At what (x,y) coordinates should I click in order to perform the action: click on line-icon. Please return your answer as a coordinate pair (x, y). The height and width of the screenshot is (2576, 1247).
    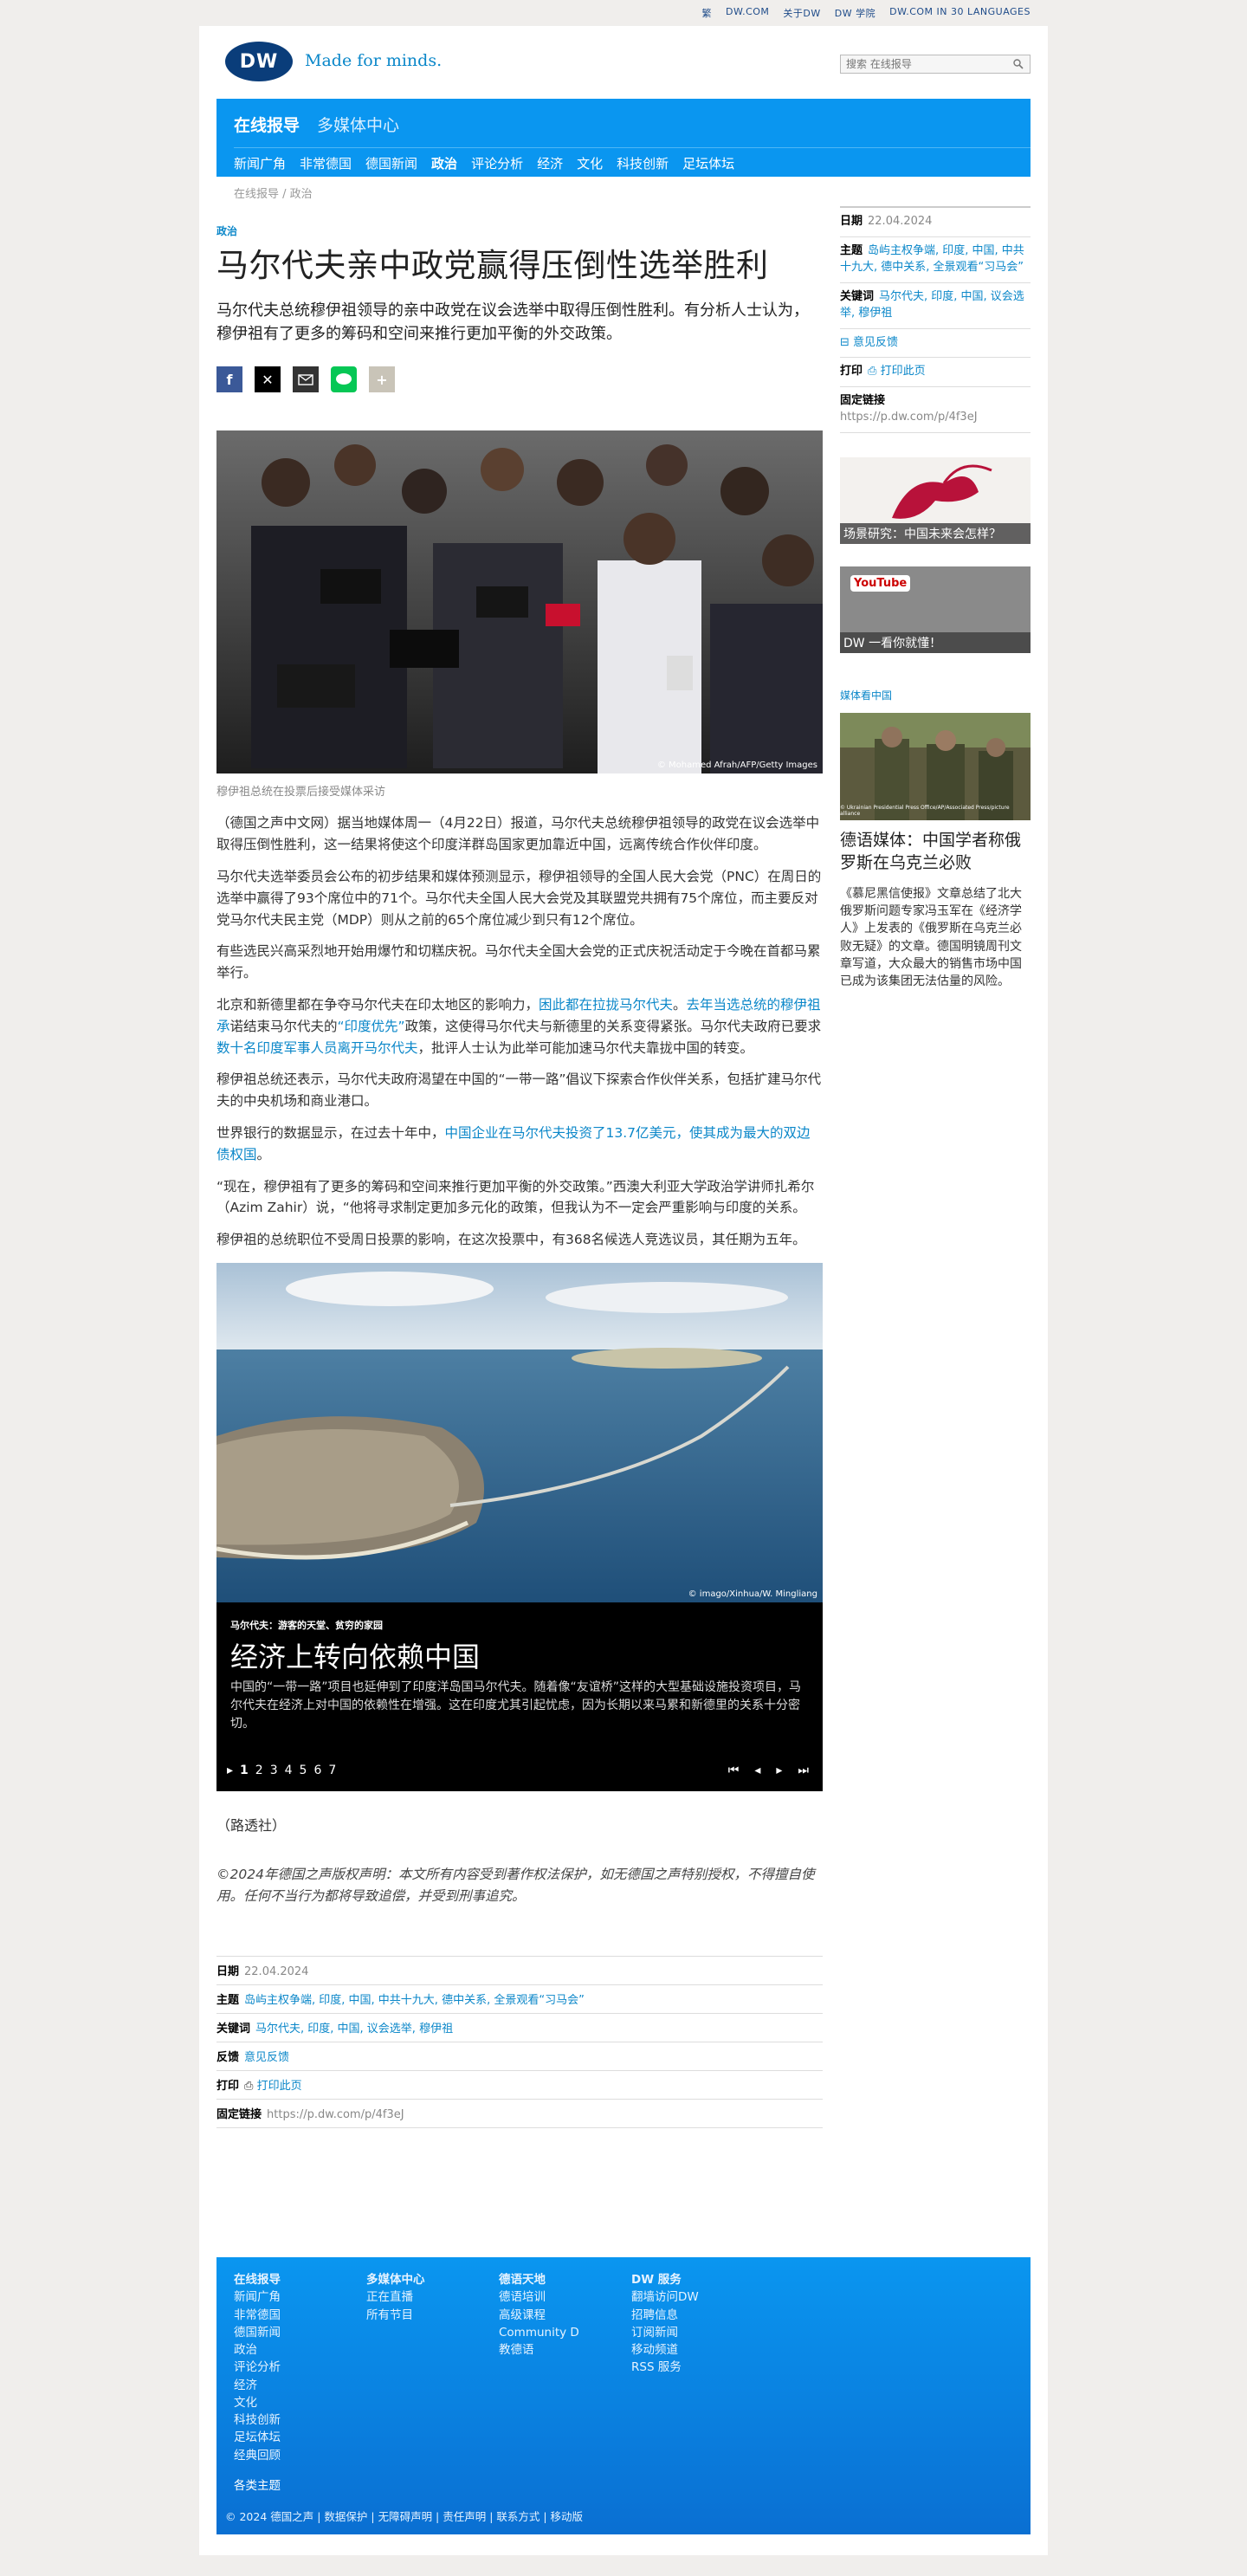
    Looking at the image, I should click on (344, 379).